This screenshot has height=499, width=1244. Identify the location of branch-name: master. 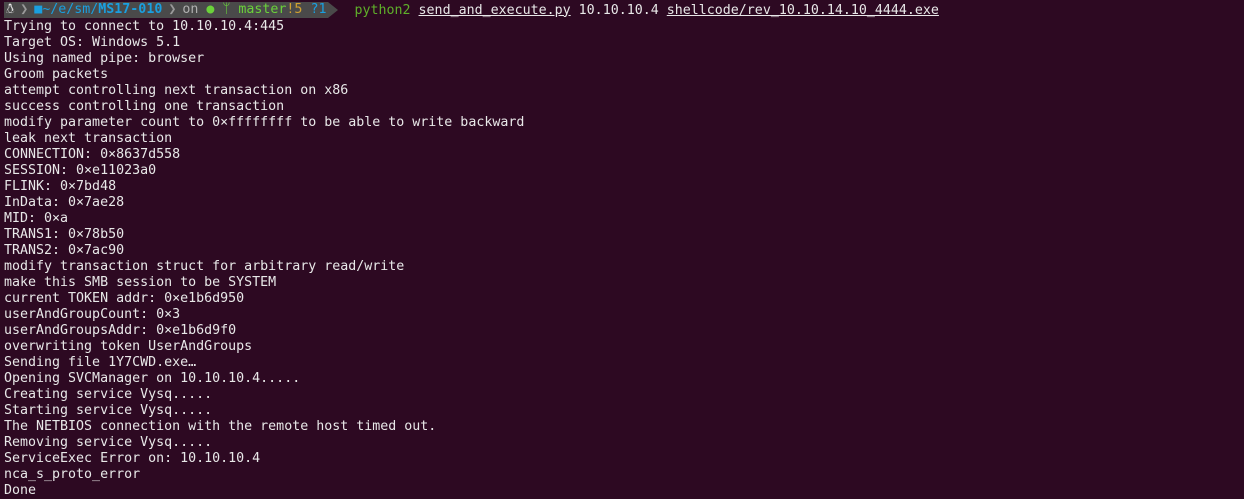
(262, 9).